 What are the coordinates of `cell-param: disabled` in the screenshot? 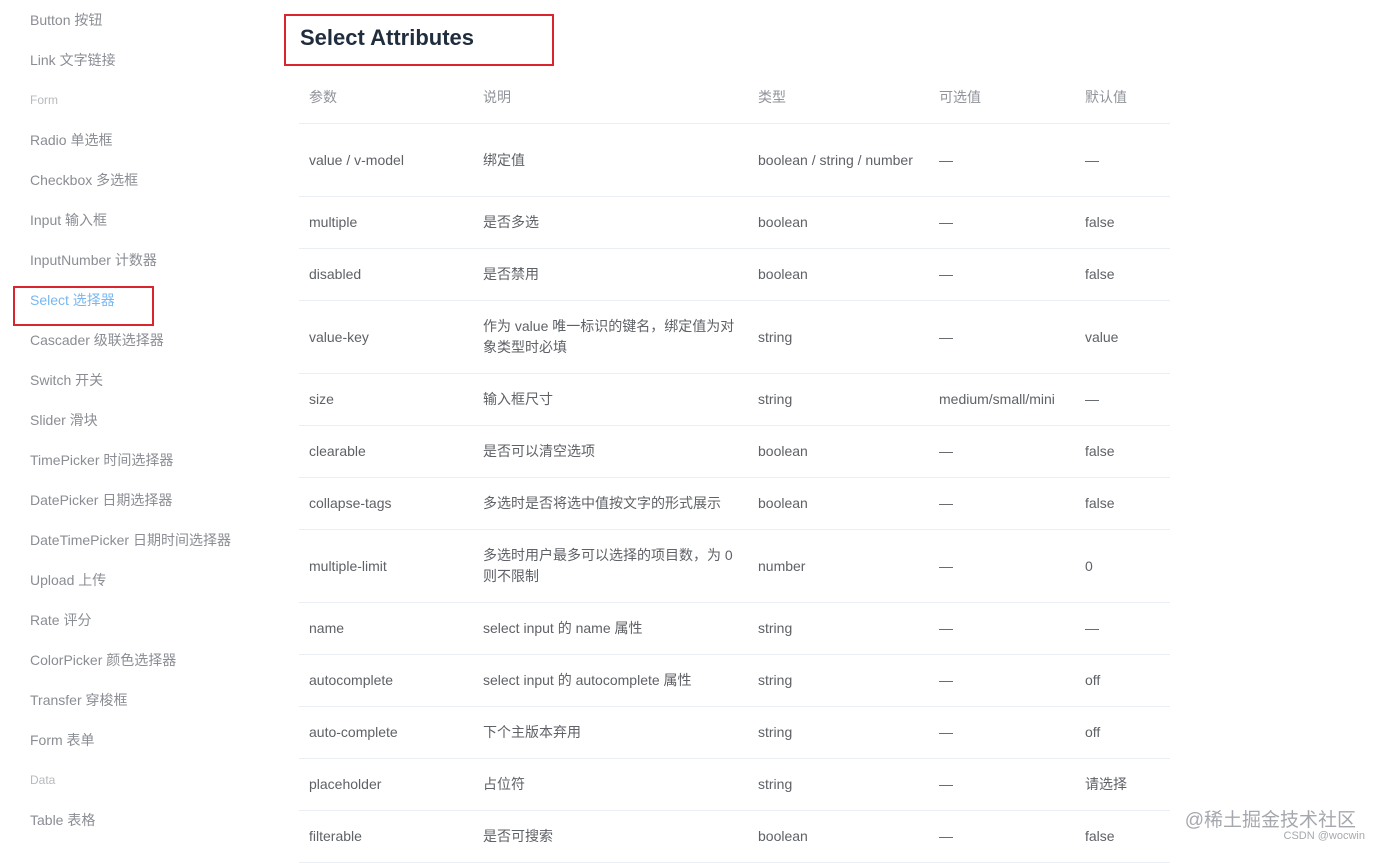 It's located at (386, 274).